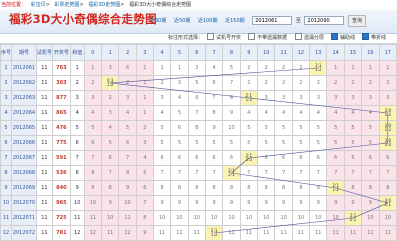 The image size is (397, 241). I want to click on header-seq: 序号, so click(6, 52).